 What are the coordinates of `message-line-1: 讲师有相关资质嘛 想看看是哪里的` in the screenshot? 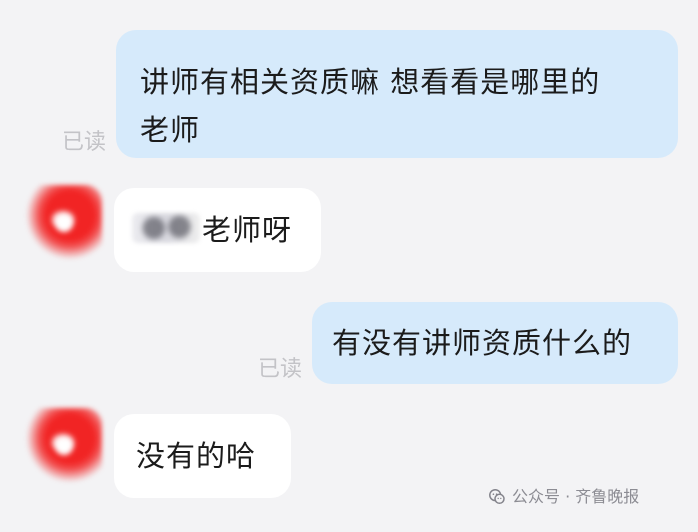 It's located at (370, 82).